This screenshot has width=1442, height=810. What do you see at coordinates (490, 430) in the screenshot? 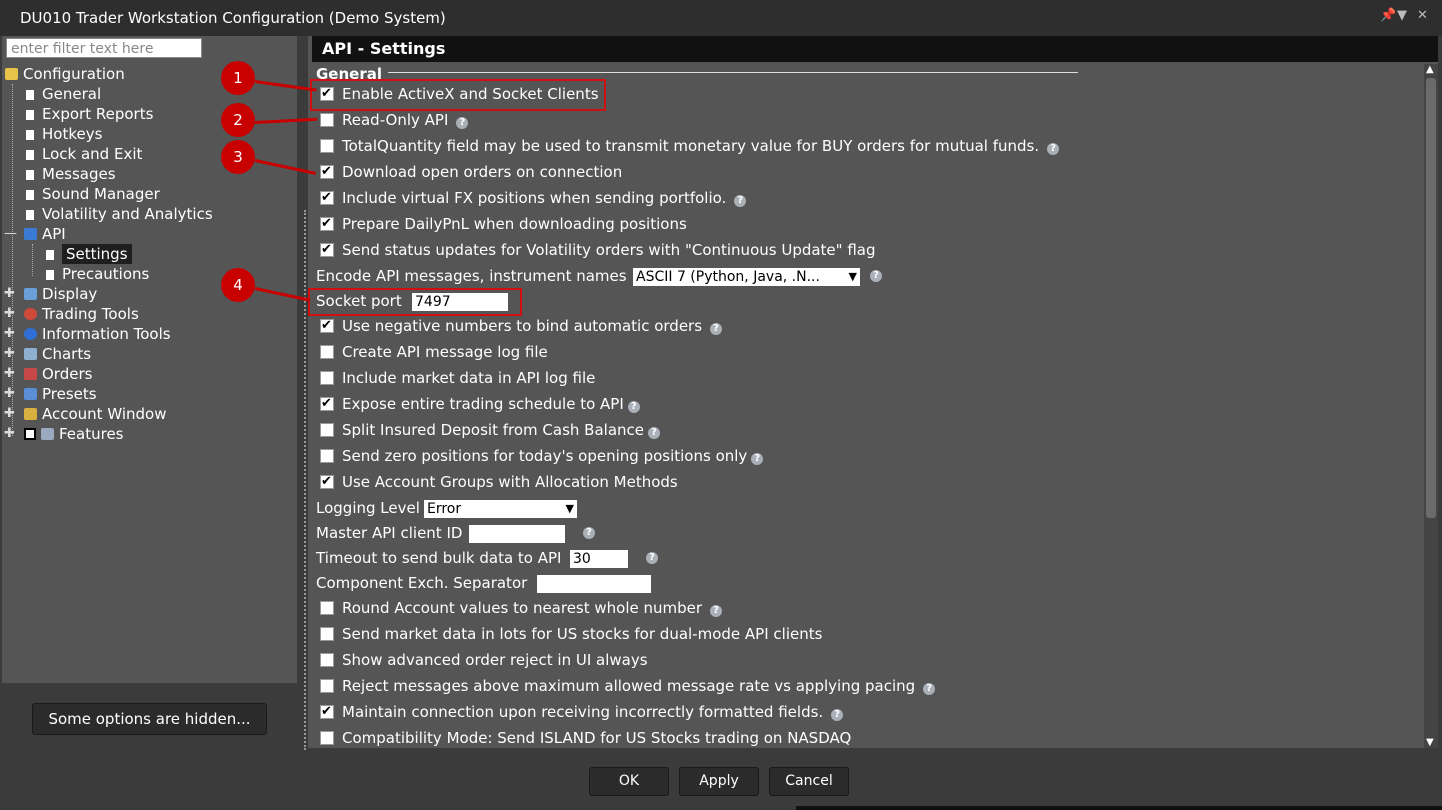
I see `option-split-insured: Split Insured Deposit from Cash Balance?` at bounding box center [490, 430].